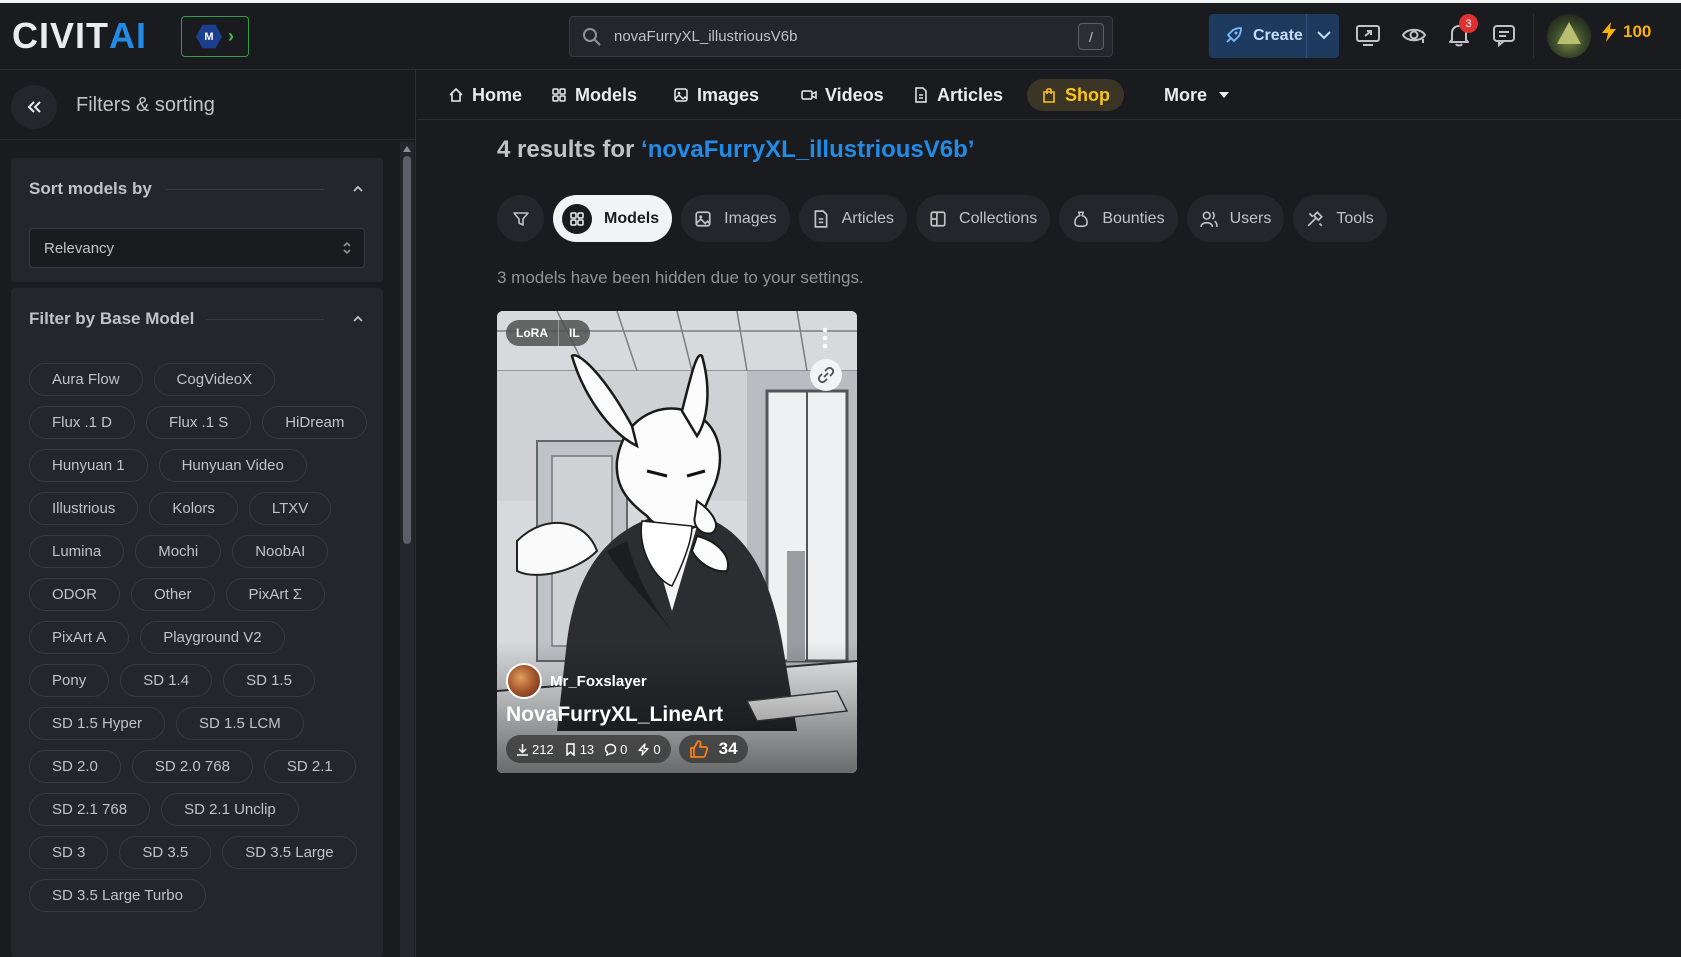 The height and width of the screenshot is (957, 1681). I want to click on nav-models-label: Models, so click(606, 94).